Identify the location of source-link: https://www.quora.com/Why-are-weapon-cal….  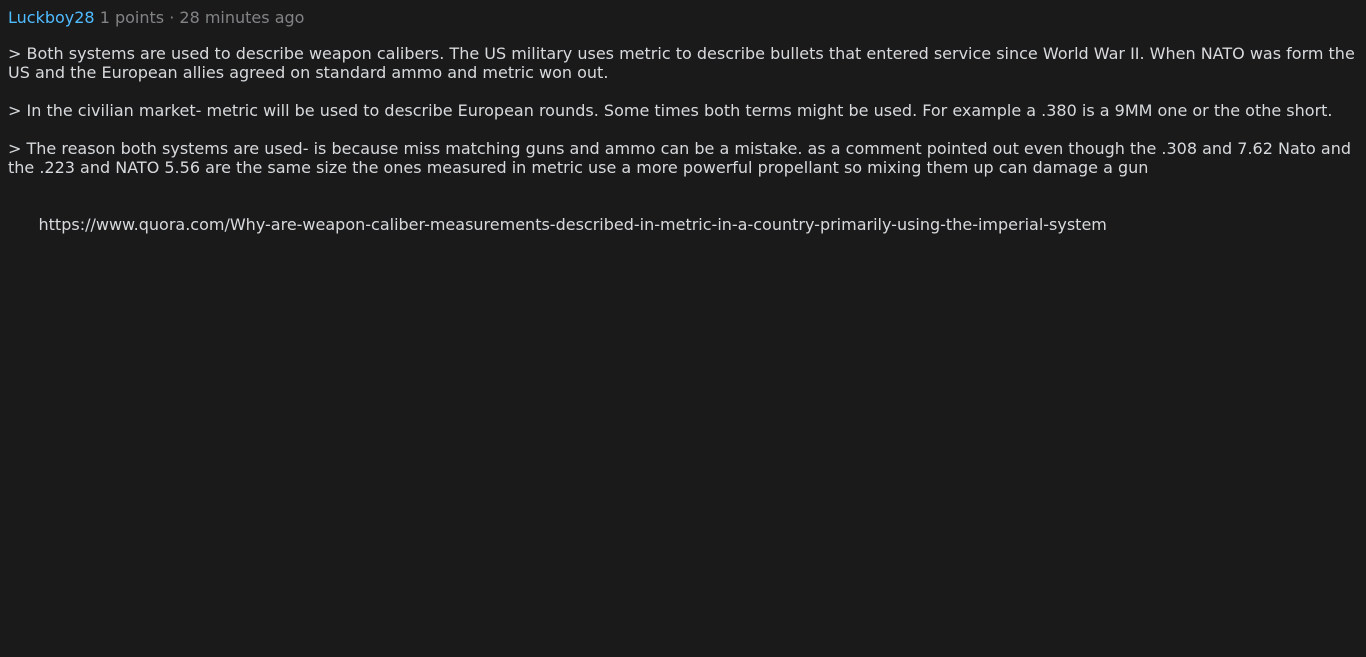
(573, 224).